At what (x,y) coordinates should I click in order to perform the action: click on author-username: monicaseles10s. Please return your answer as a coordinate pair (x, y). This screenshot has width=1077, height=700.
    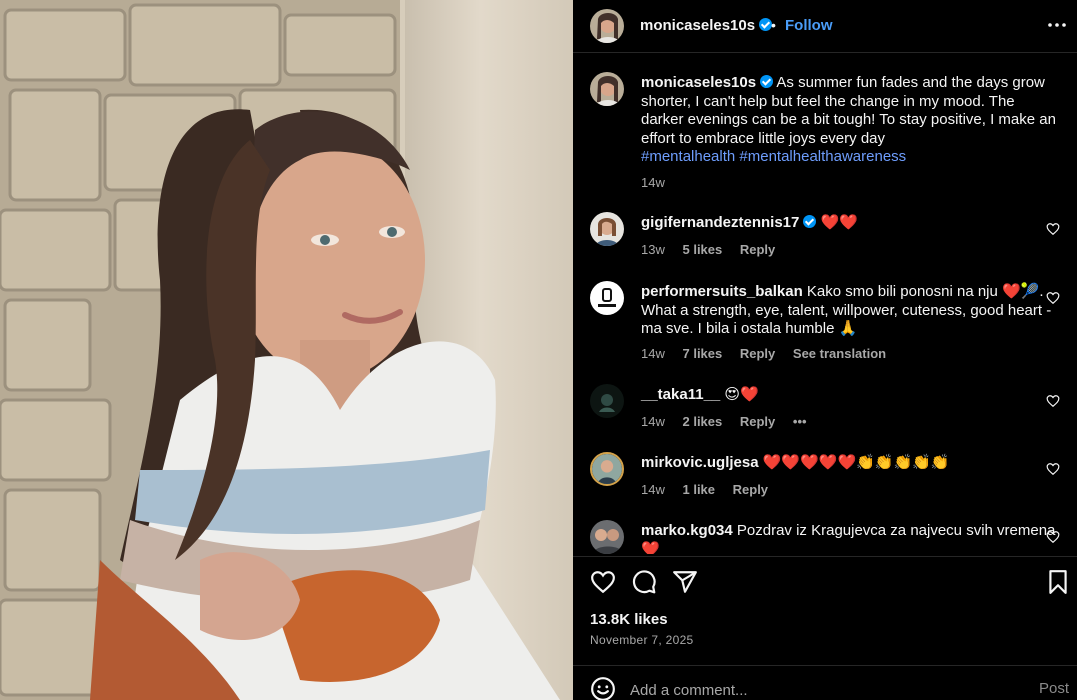
    Looking at the image, I should click on (706, 25).